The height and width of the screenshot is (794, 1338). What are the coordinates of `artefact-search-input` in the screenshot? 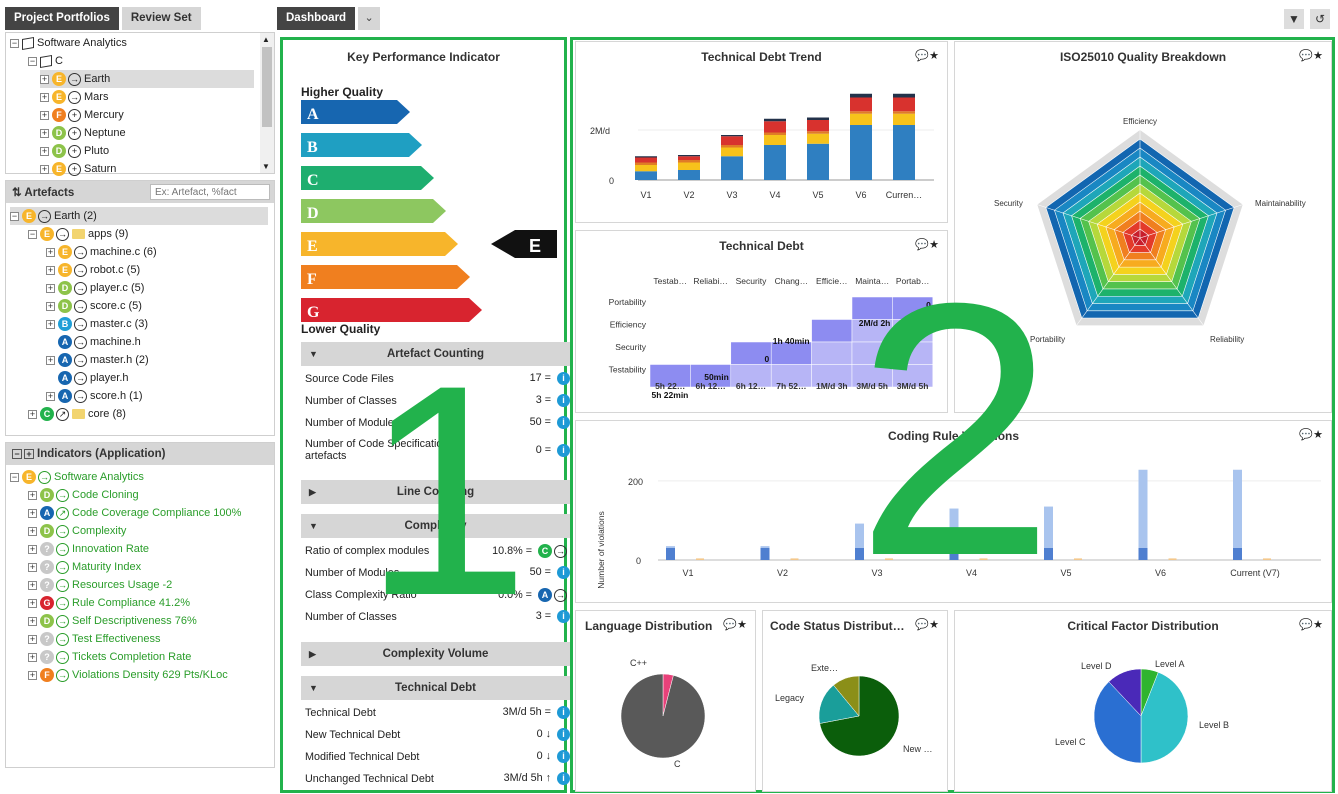 It's located at (210, 192).